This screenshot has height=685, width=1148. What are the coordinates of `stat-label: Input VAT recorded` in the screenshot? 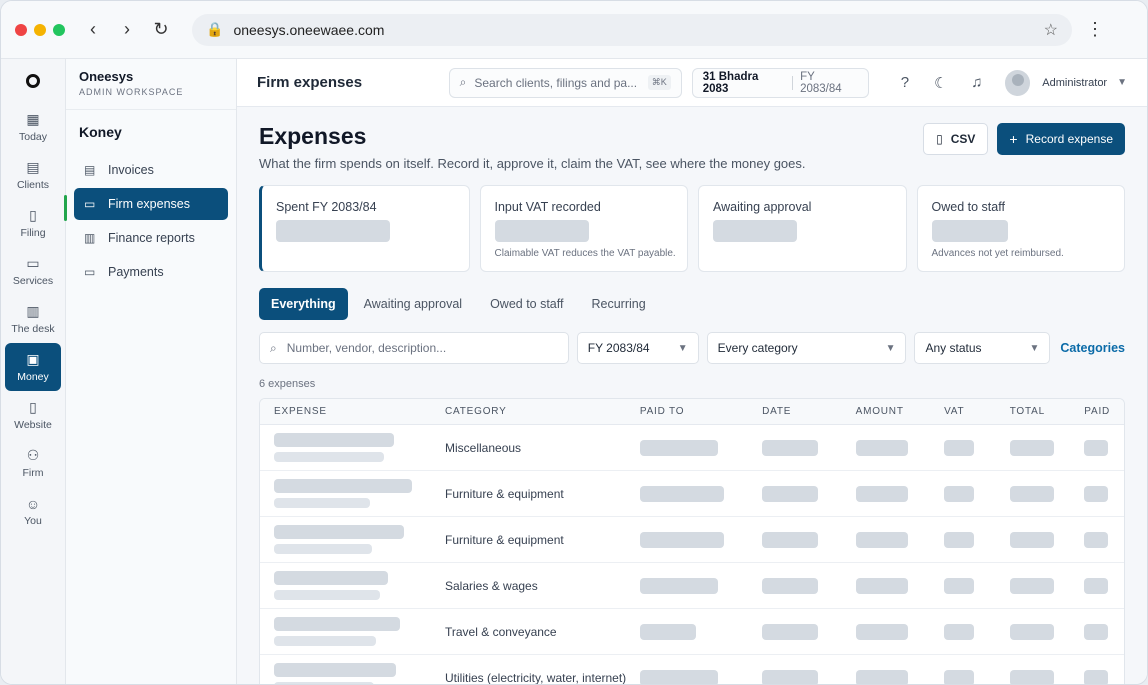 It's located at (547, 207).